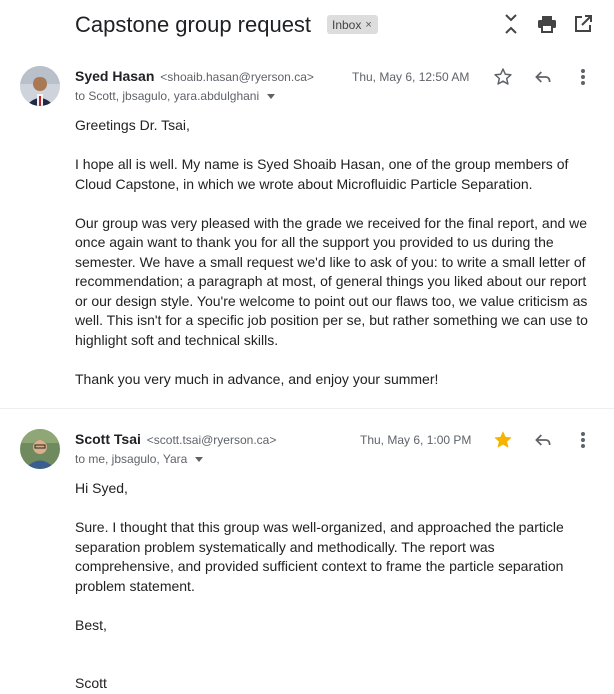  I want to click on recipients: to Scott, jbsagulo, yara.abdulghani, so click(175, 96).